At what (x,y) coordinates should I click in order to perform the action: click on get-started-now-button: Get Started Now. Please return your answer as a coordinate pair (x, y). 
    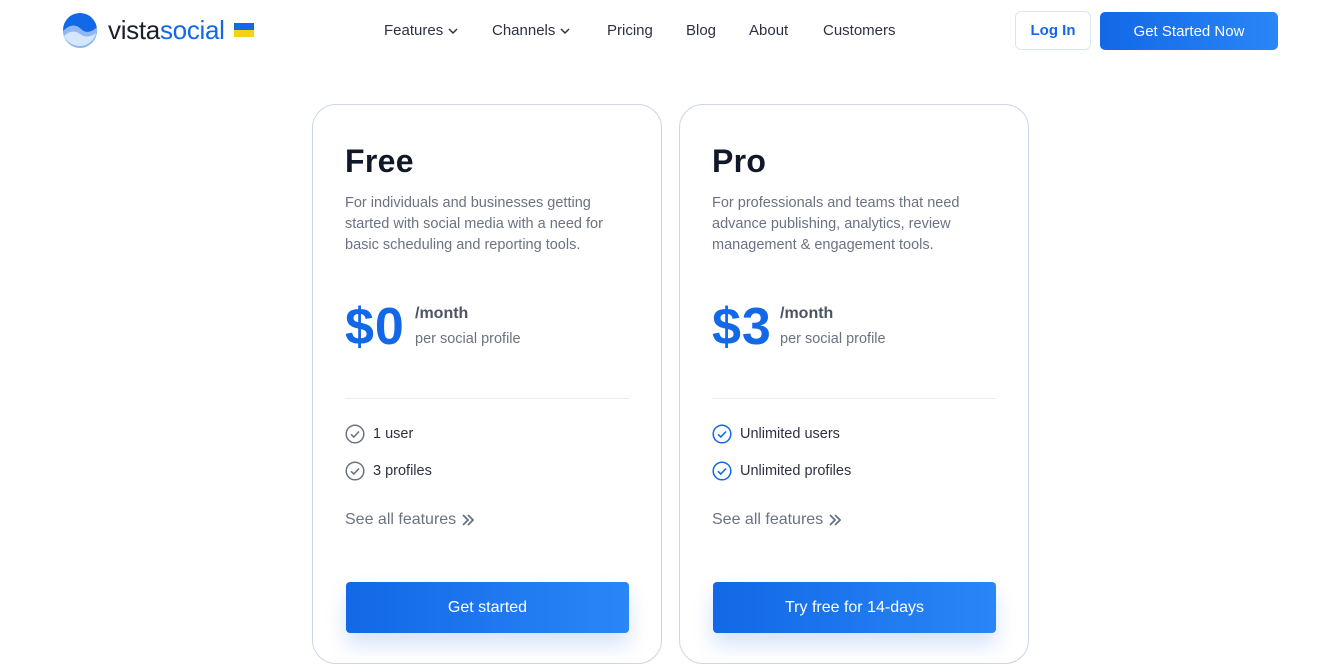
    Looking at the image, I should click on (1189, 31).